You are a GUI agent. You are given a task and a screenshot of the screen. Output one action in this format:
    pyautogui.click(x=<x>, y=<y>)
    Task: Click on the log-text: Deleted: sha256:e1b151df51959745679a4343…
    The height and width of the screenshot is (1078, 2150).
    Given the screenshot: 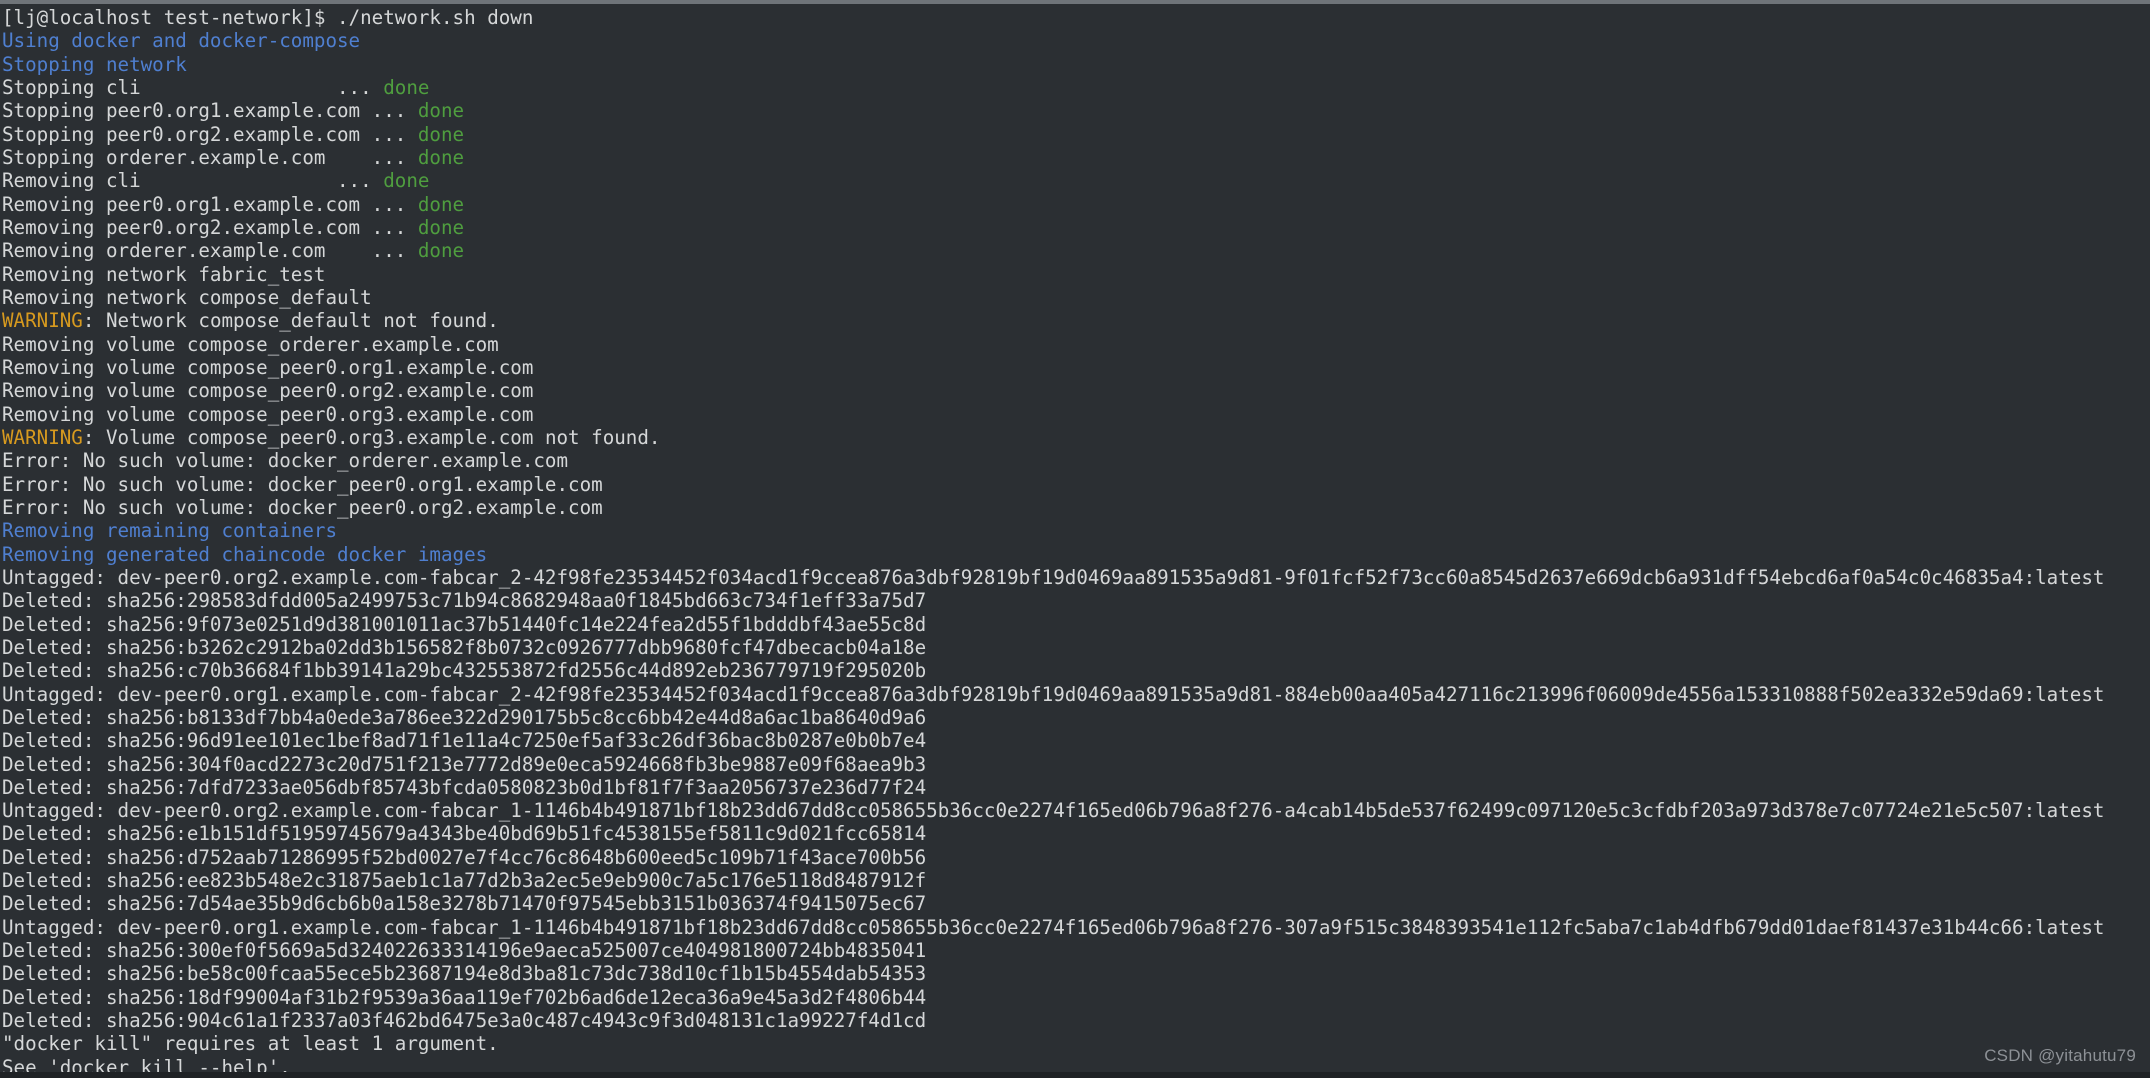 What is the action you would take?
    pyautogui.click(x=464, y=834)
    